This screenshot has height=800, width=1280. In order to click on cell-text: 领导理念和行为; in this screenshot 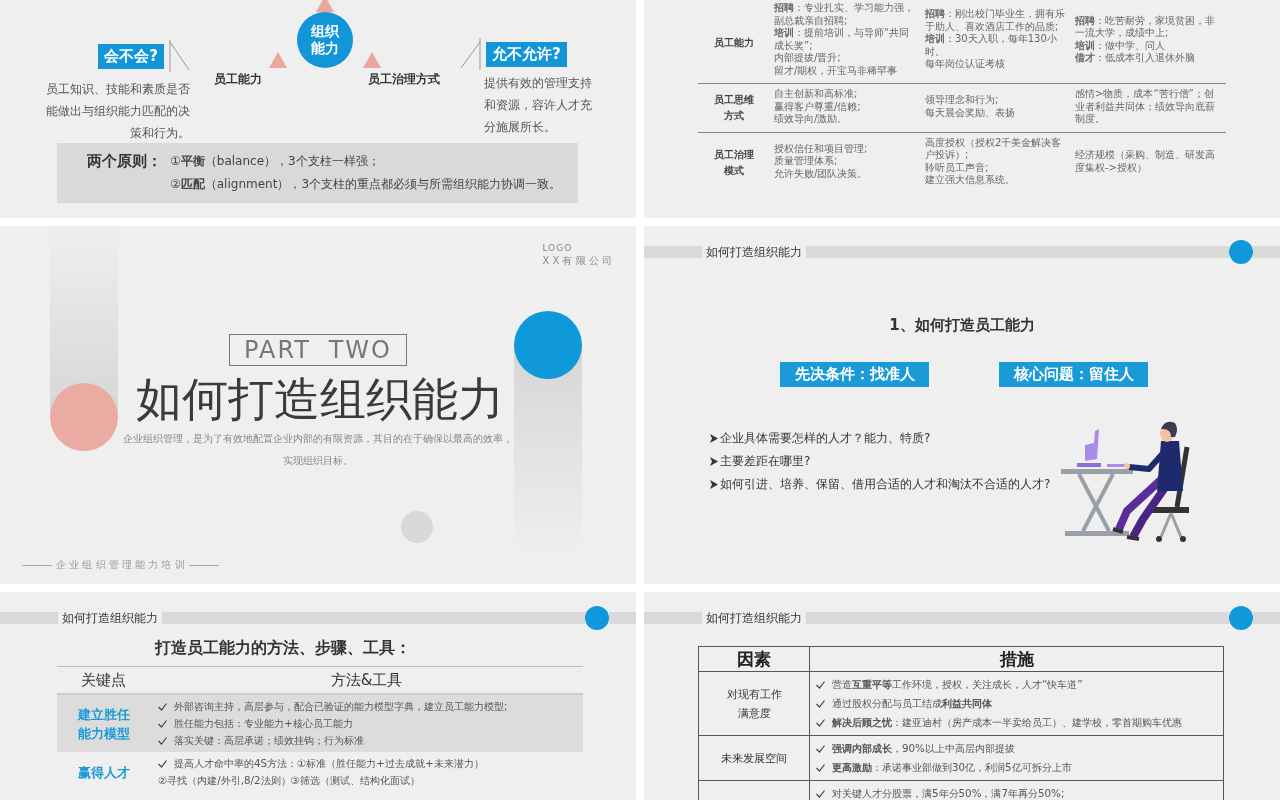, I will do `click(962, 100)`.